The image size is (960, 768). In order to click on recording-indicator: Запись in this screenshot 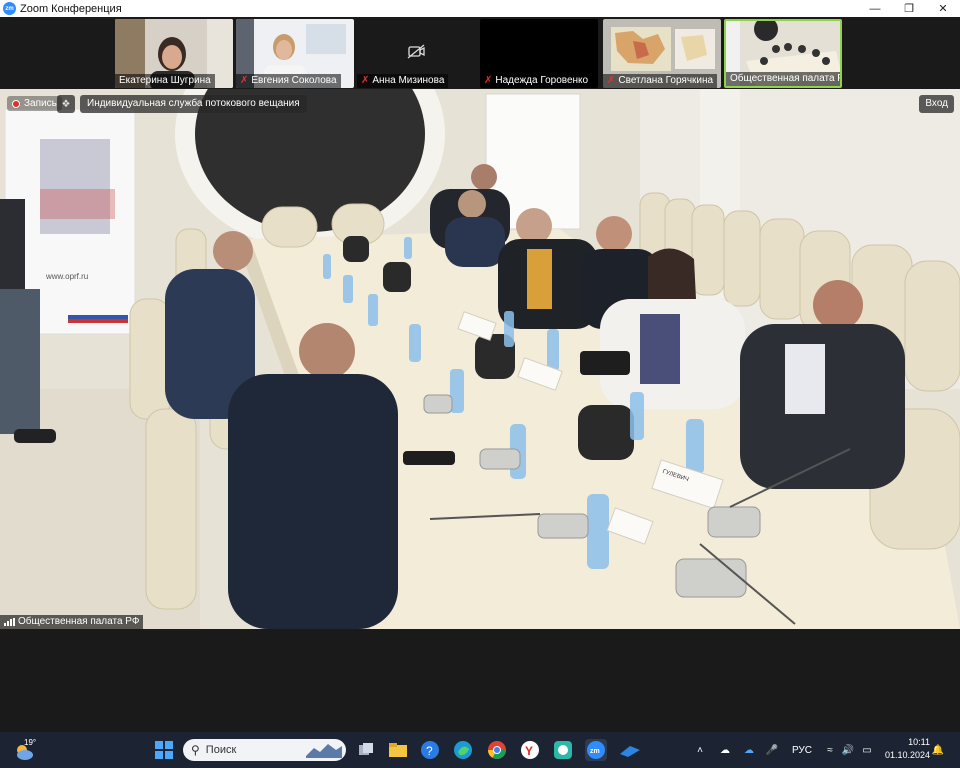, I will do `click(34, 103)`.